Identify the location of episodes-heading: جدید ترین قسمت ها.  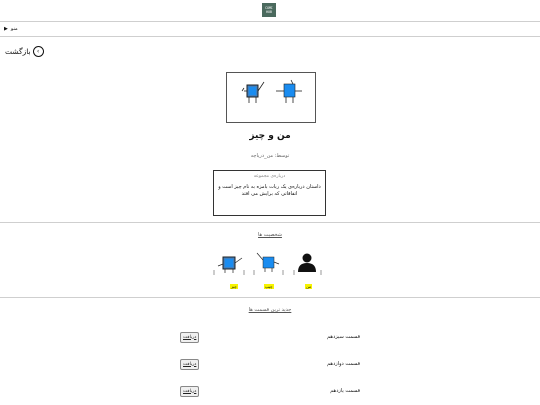
(270, 310).